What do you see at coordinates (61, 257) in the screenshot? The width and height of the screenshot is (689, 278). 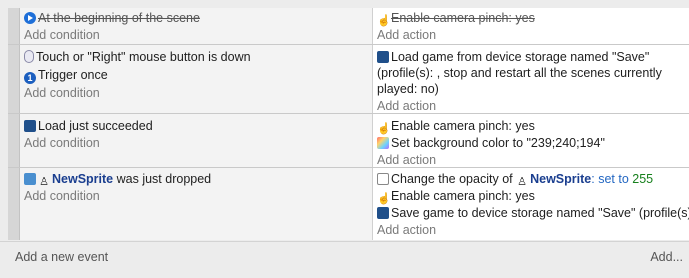 I see `add-new-event-button: Add a new event` at bounding box center [61, 257].